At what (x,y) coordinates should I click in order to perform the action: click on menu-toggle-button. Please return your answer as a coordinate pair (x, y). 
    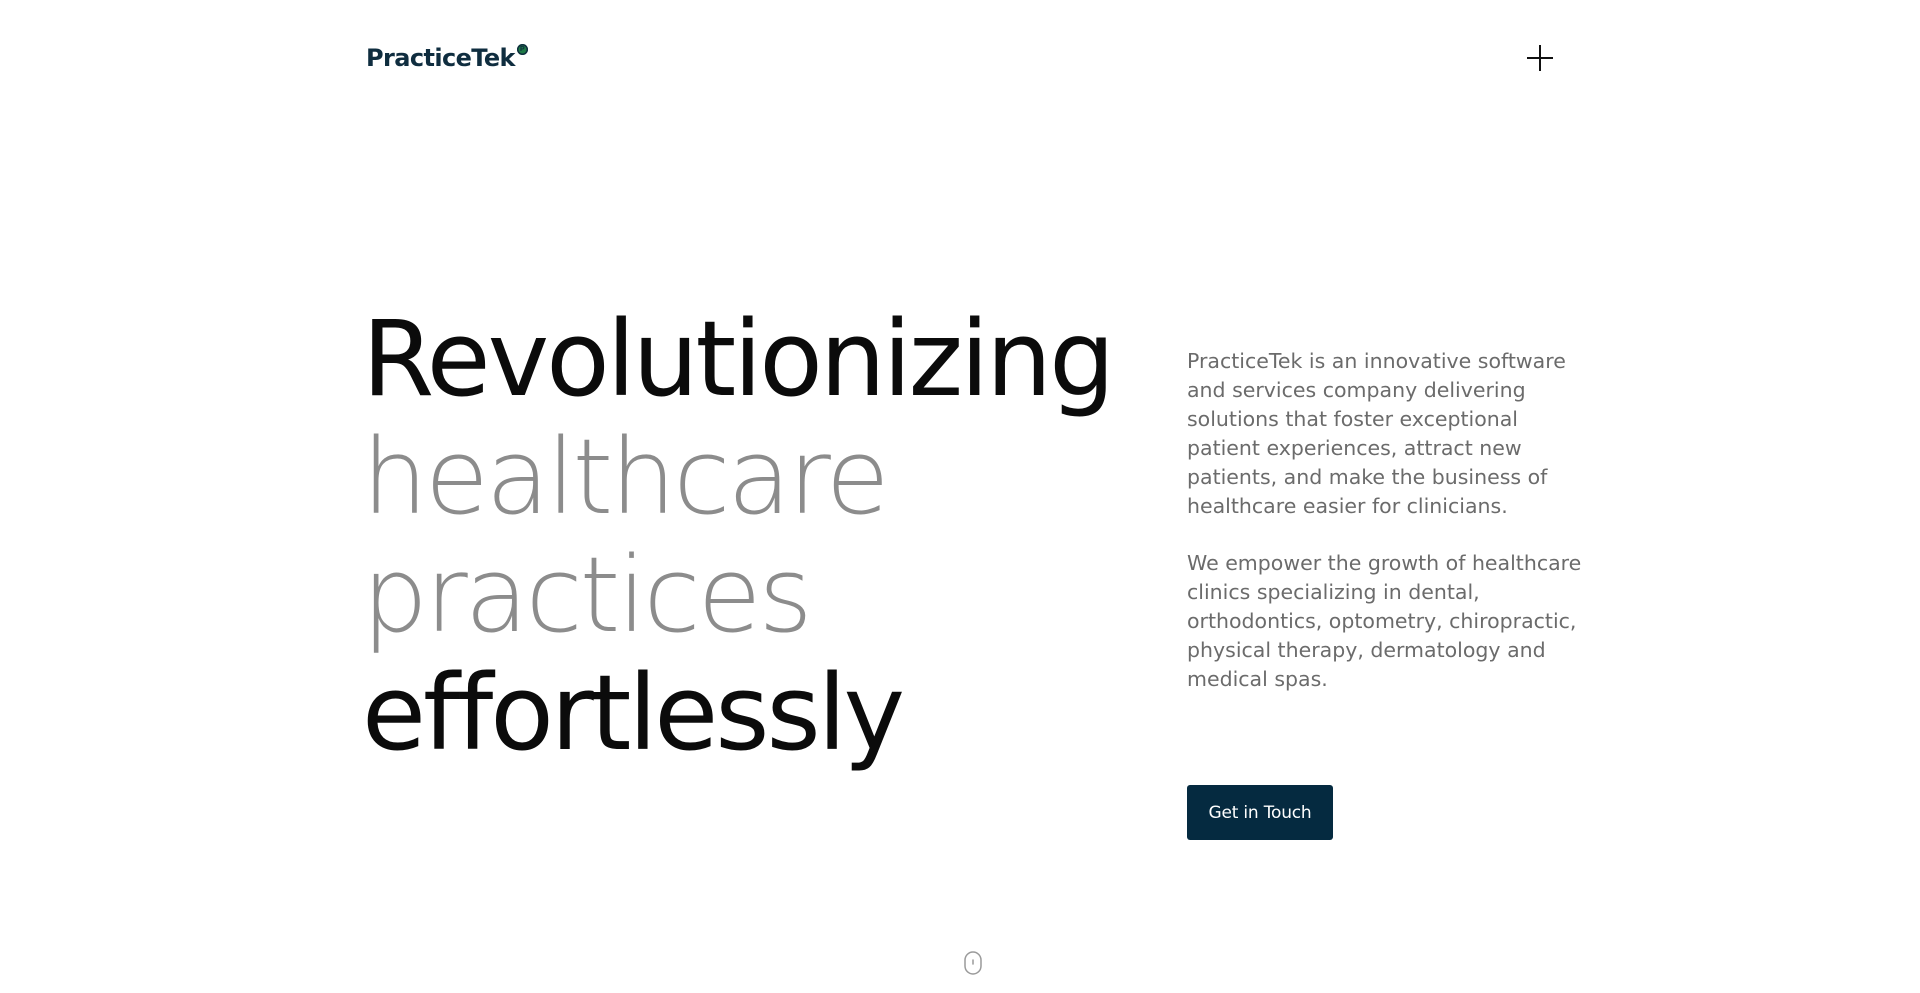
    Looking at the image, I should click on (1540, 58).